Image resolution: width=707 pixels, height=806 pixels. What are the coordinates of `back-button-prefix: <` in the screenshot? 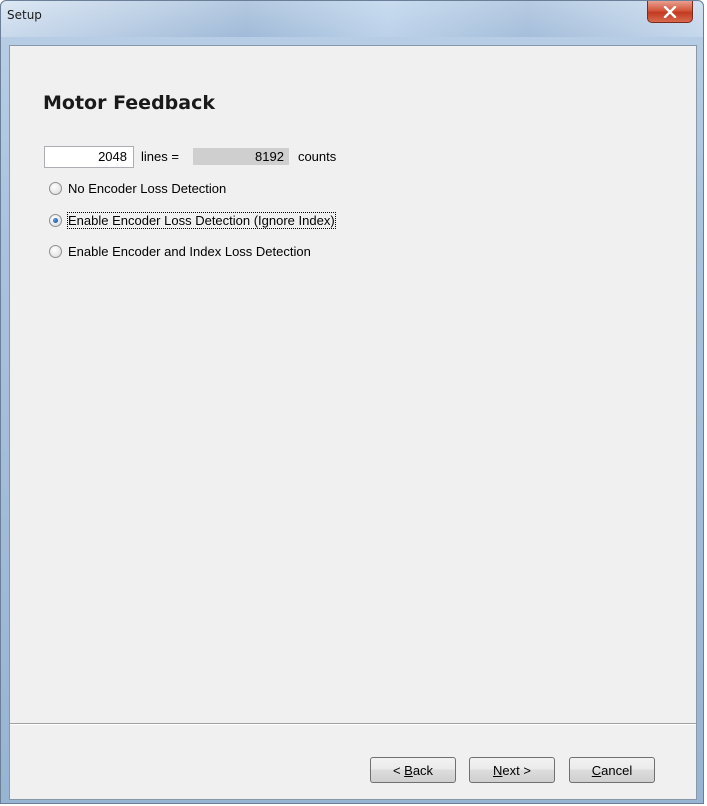 It's located at (398, 770).